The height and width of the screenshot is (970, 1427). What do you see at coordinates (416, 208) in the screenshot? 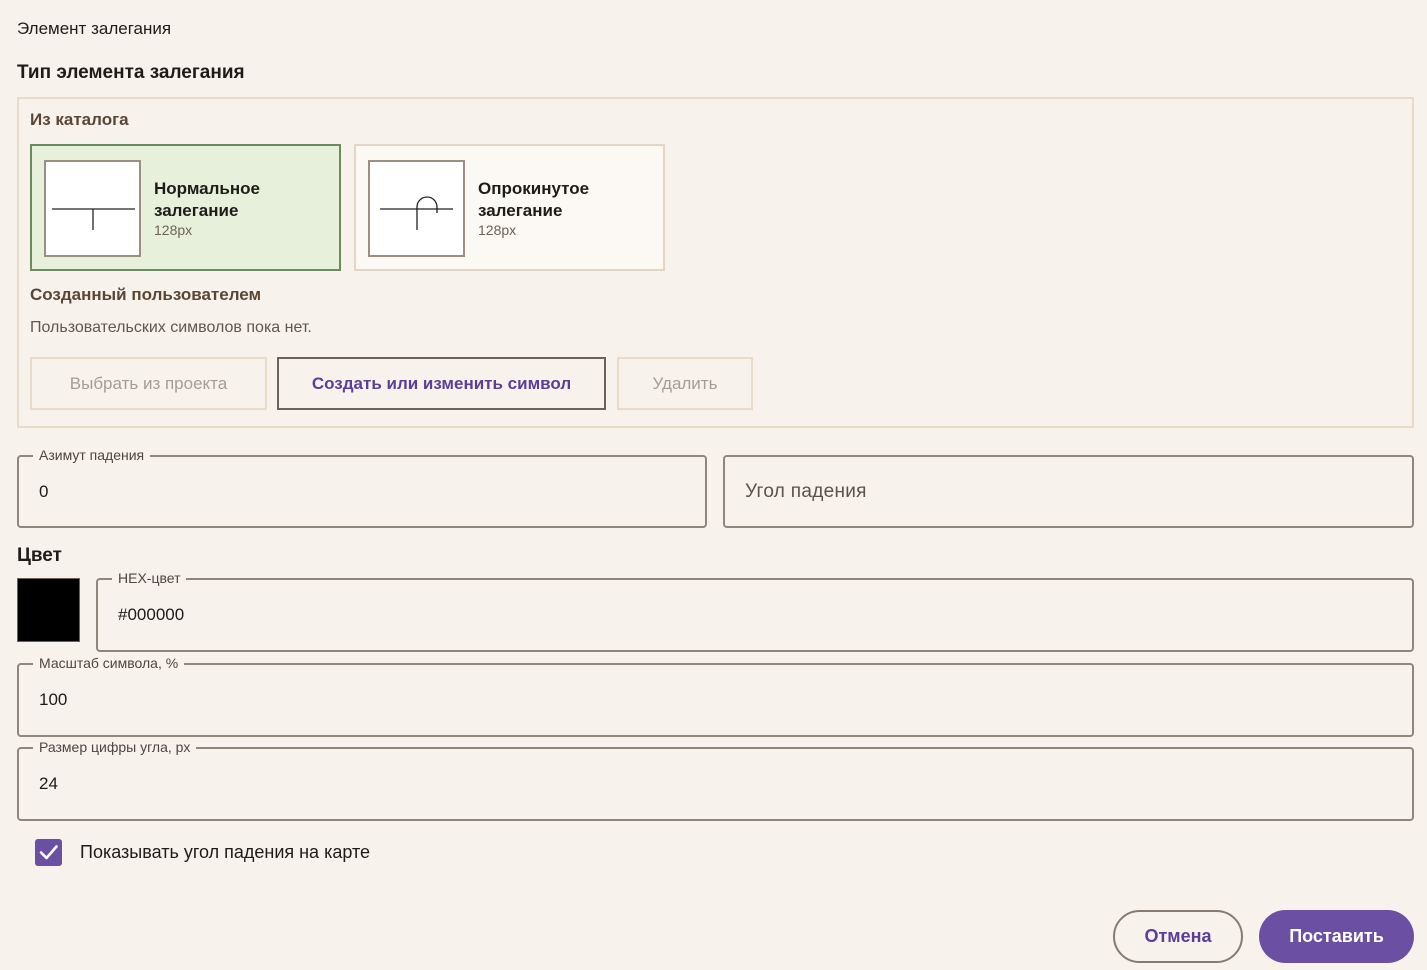
I see `overturned-strike-symbol-icon` at bounding box center [416, 208].